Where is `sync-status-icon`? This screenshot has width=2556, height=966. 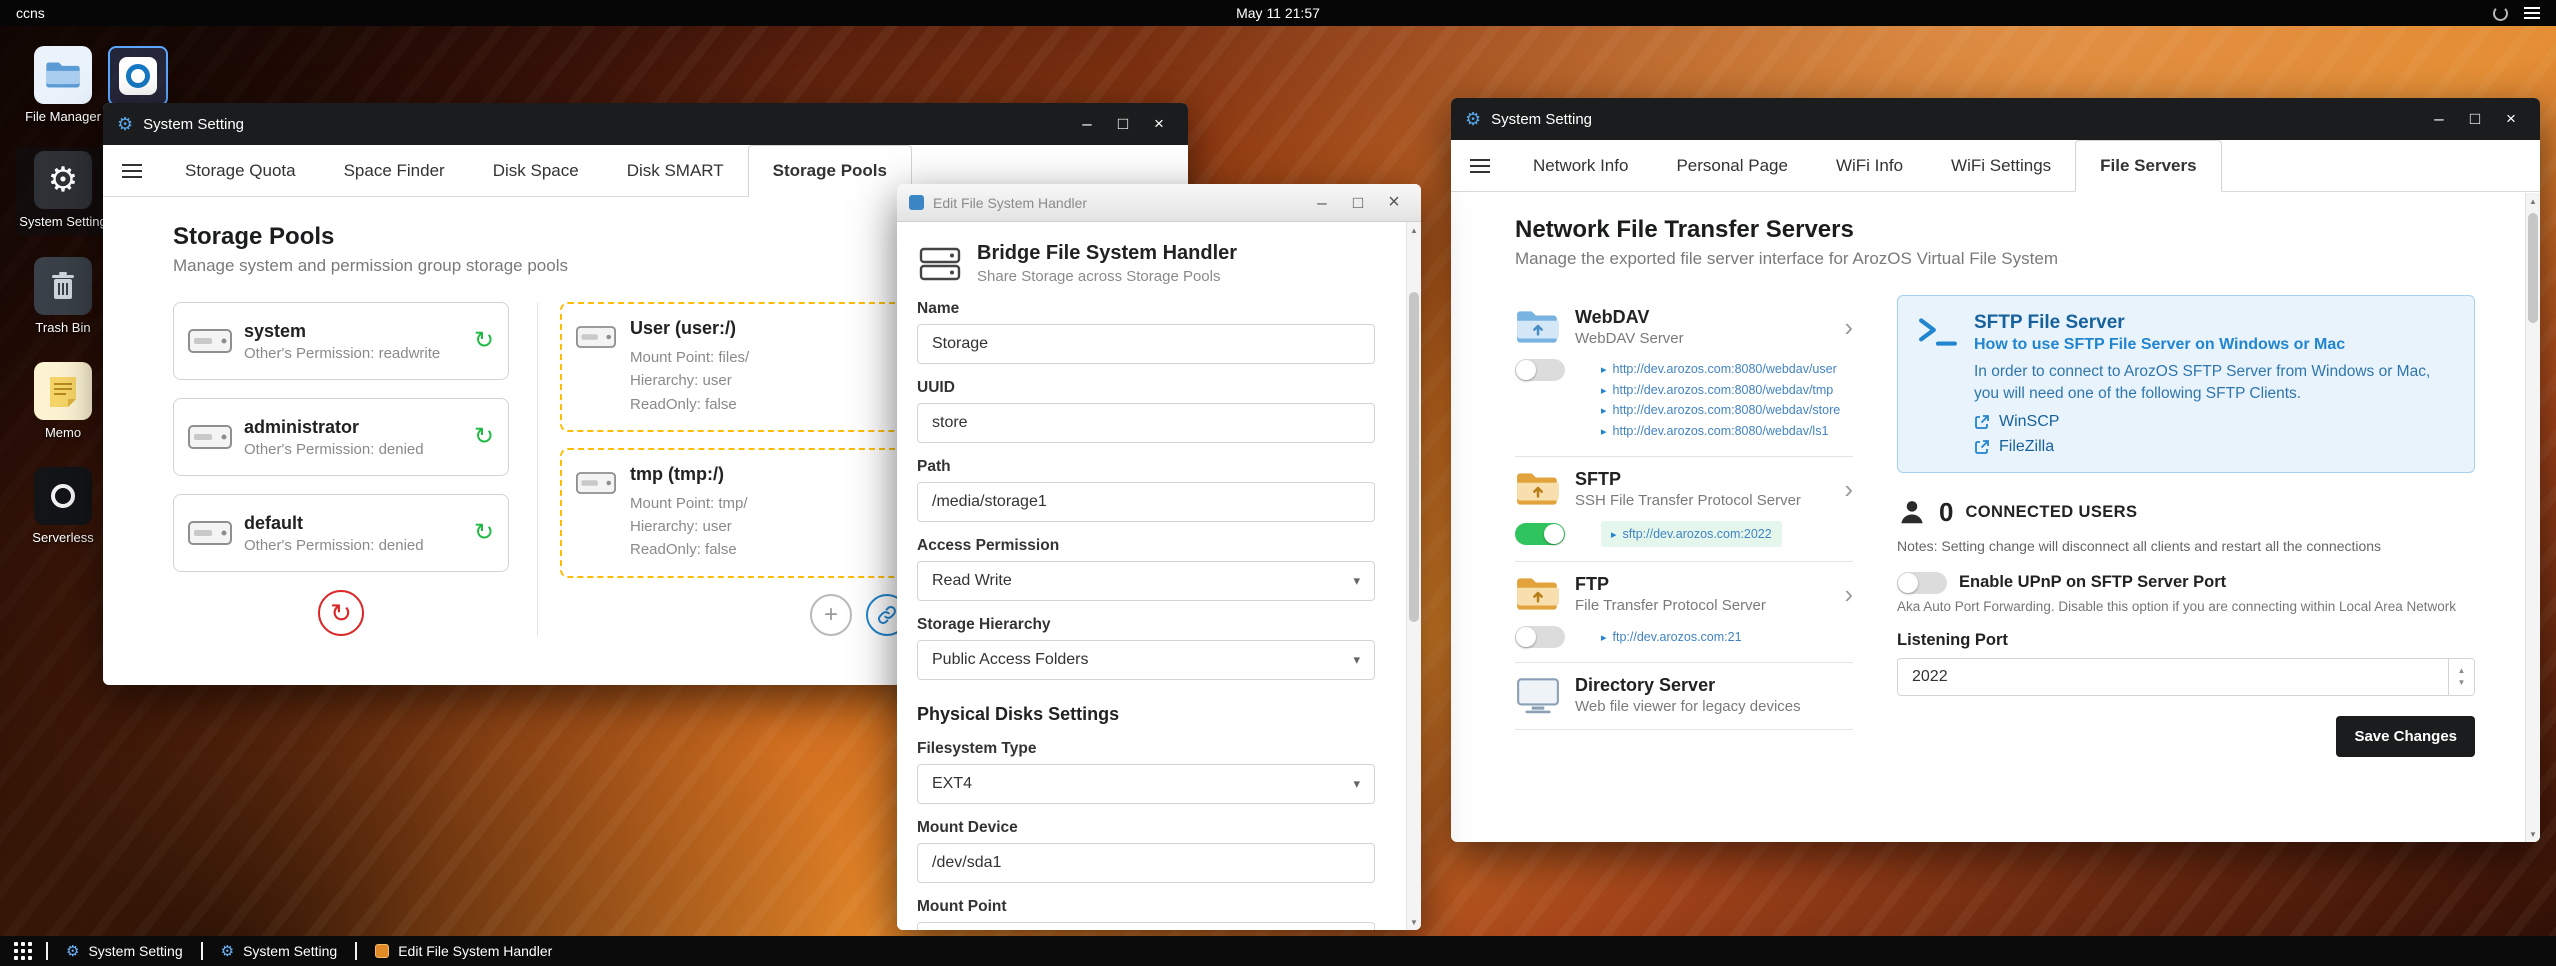 sync-status-icon is located at coordinates (2500, 13).